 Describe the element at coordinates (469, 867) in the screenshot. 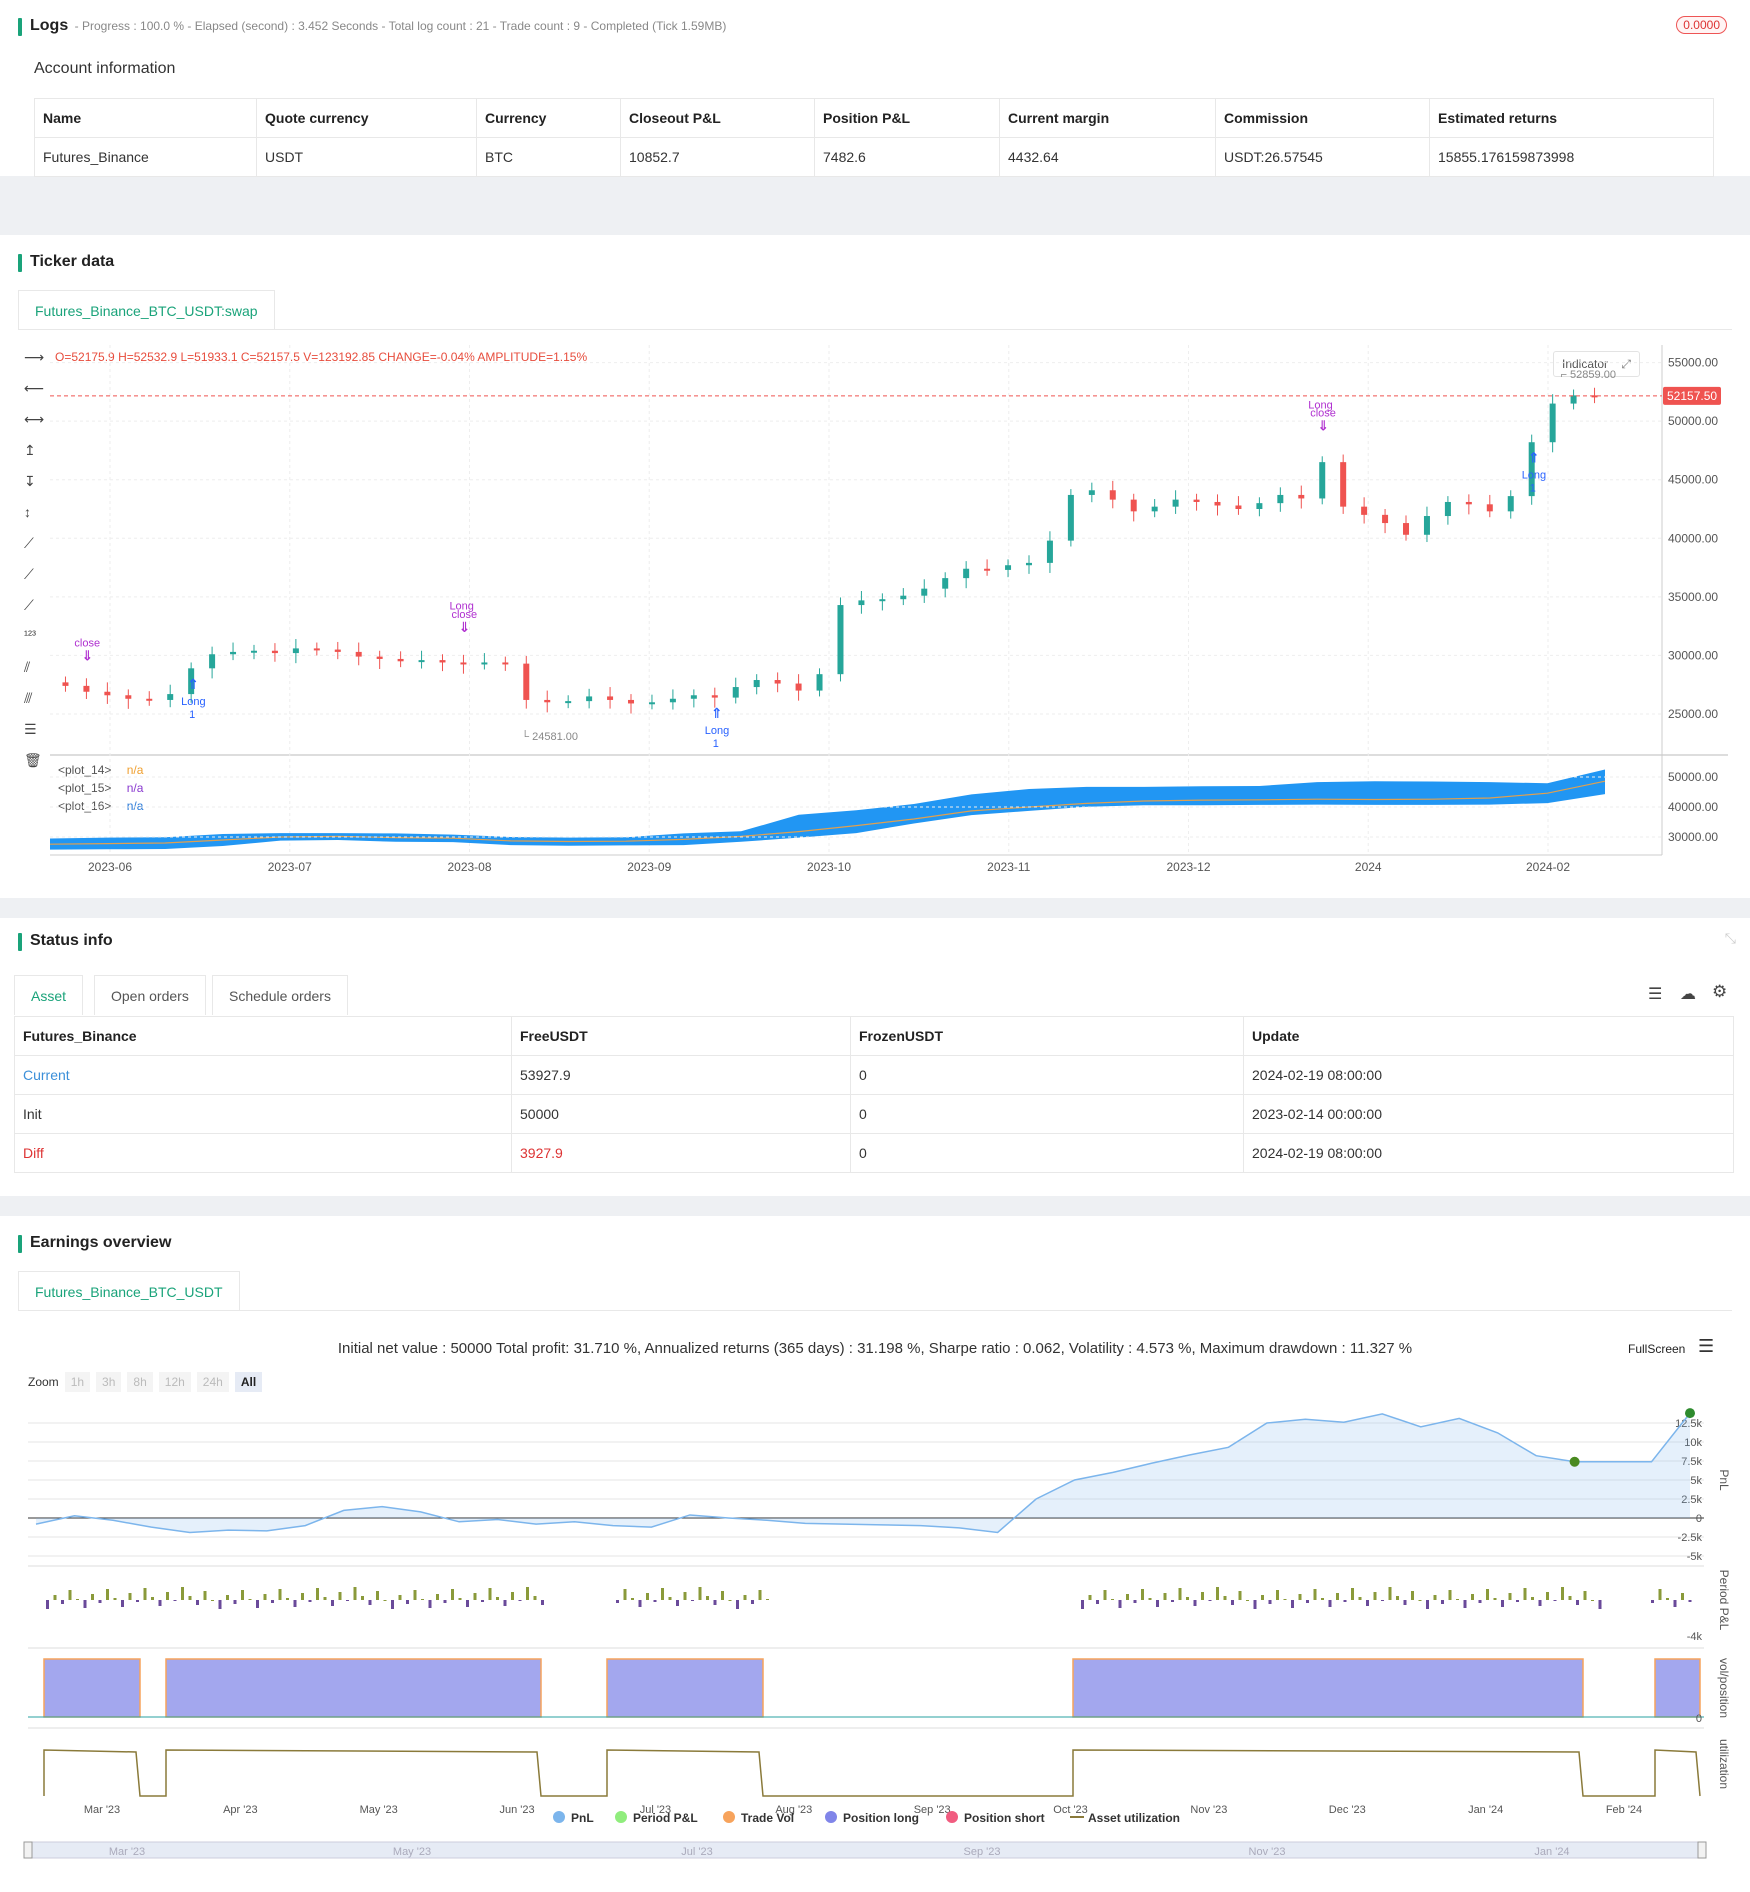

I see `x-tick-label: 2023-08` at that location.